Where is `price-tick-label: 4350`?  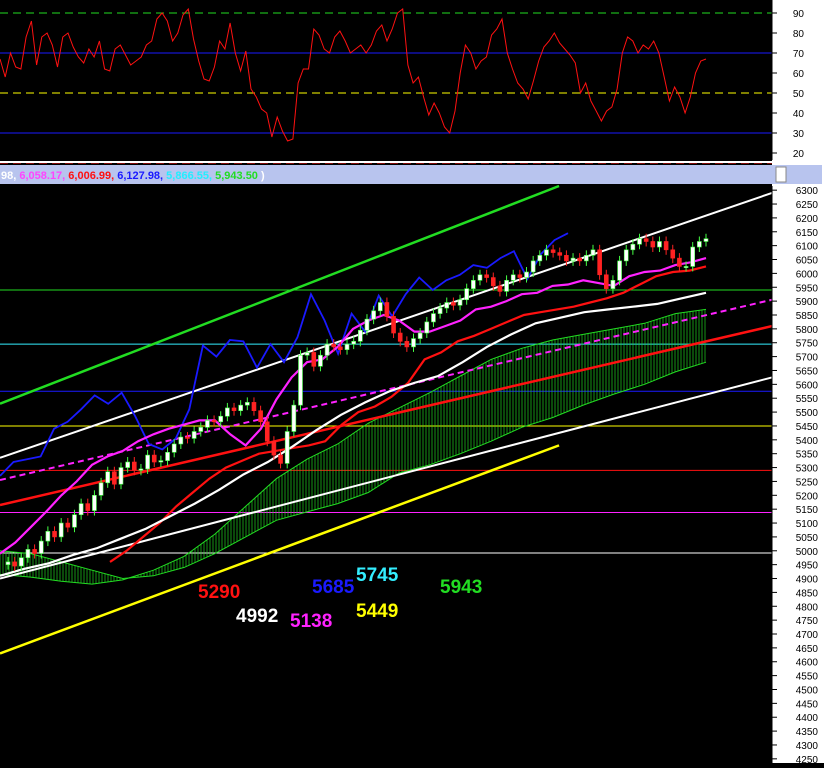 price-tick-label: 4350 is located at coordinates (807, 732).